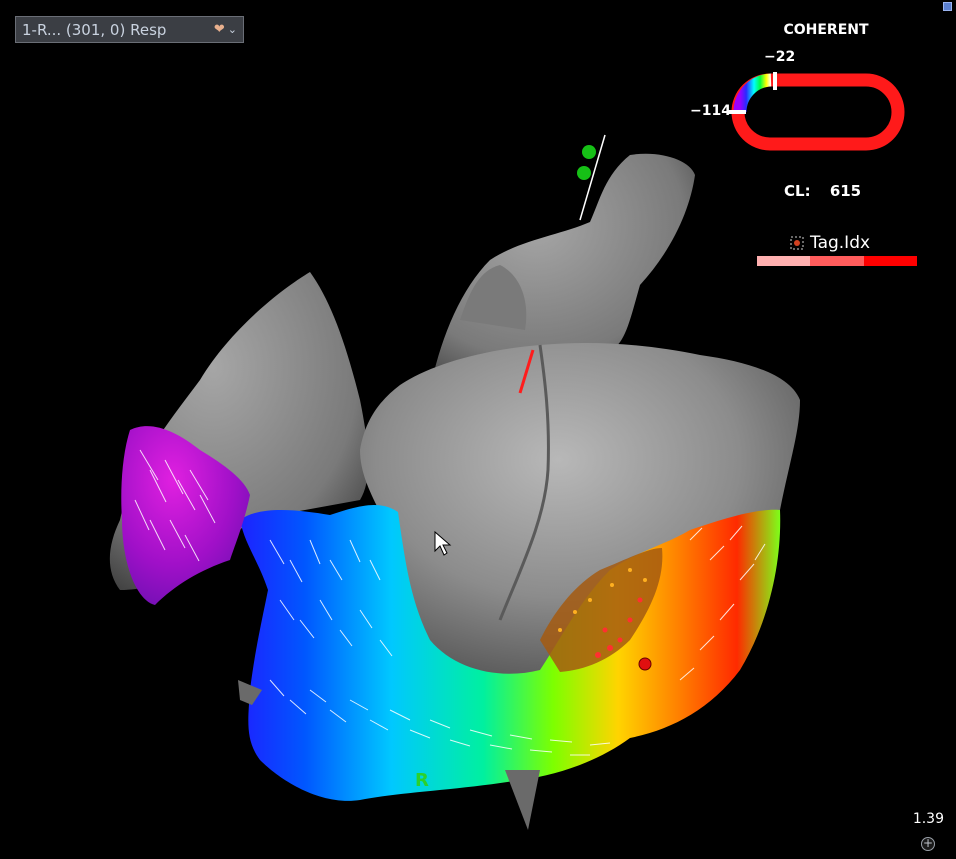 This screenshot has height=859, width=956. I want to click on tag-index-header: Tag.Idx, so click(830, 243).